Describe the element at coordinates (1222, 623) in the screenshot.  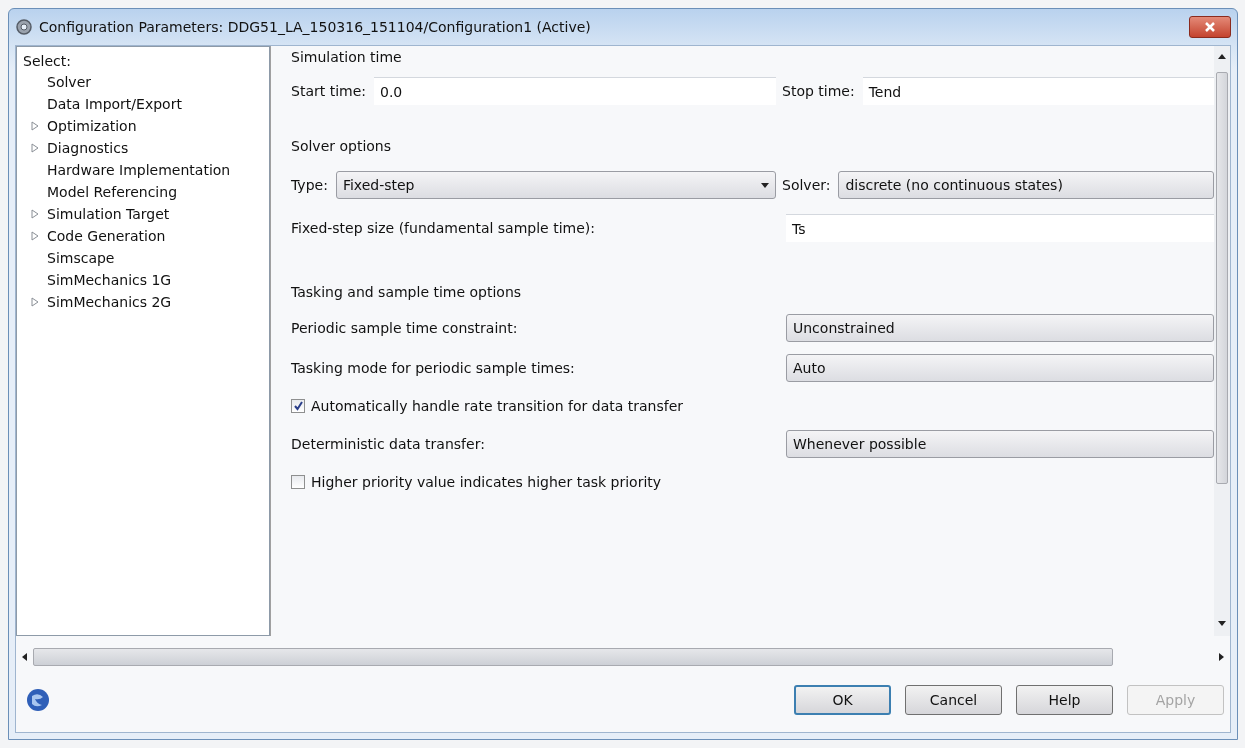
I see `scroll-down-icon` at that location.